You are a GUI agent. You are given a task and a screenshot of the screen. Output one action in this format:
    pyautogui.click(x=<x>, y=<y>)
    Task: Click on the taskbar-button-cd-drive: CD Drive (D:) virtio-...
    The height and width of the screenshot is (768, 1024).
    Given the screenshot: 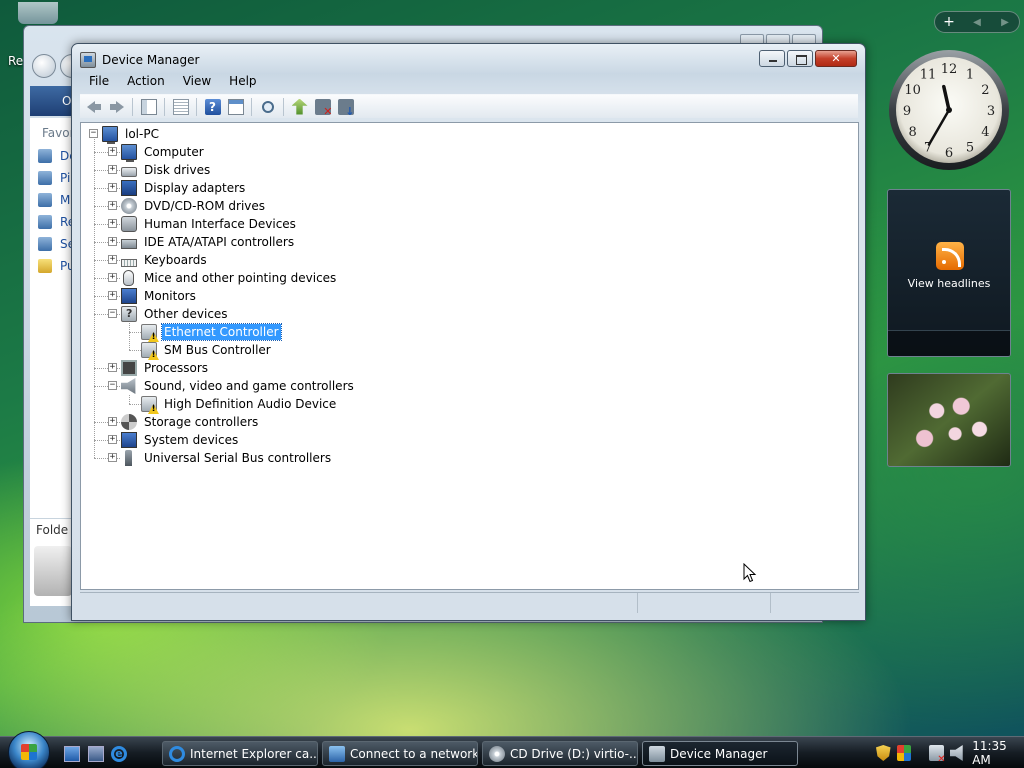 What is the action you would take?
    pyautogui.click(x=560, y=753)
    